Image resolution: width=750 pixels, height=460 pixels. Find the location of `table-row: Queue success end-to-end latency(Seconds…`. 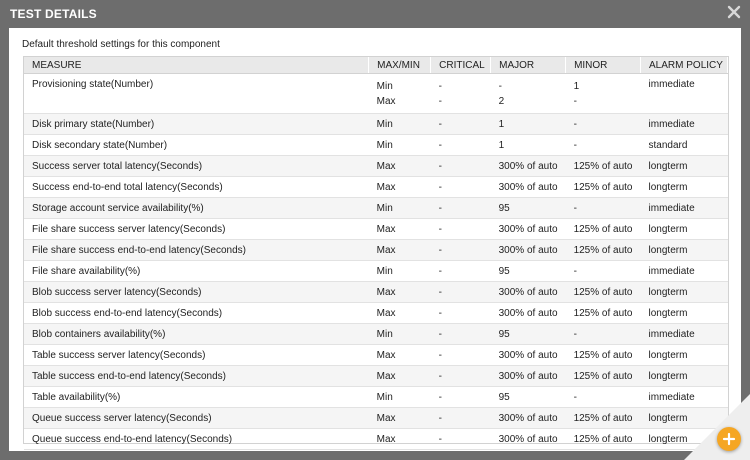

table-row: Queue success end-to-end latency(Seconds… is located at coordinates (376, 439).